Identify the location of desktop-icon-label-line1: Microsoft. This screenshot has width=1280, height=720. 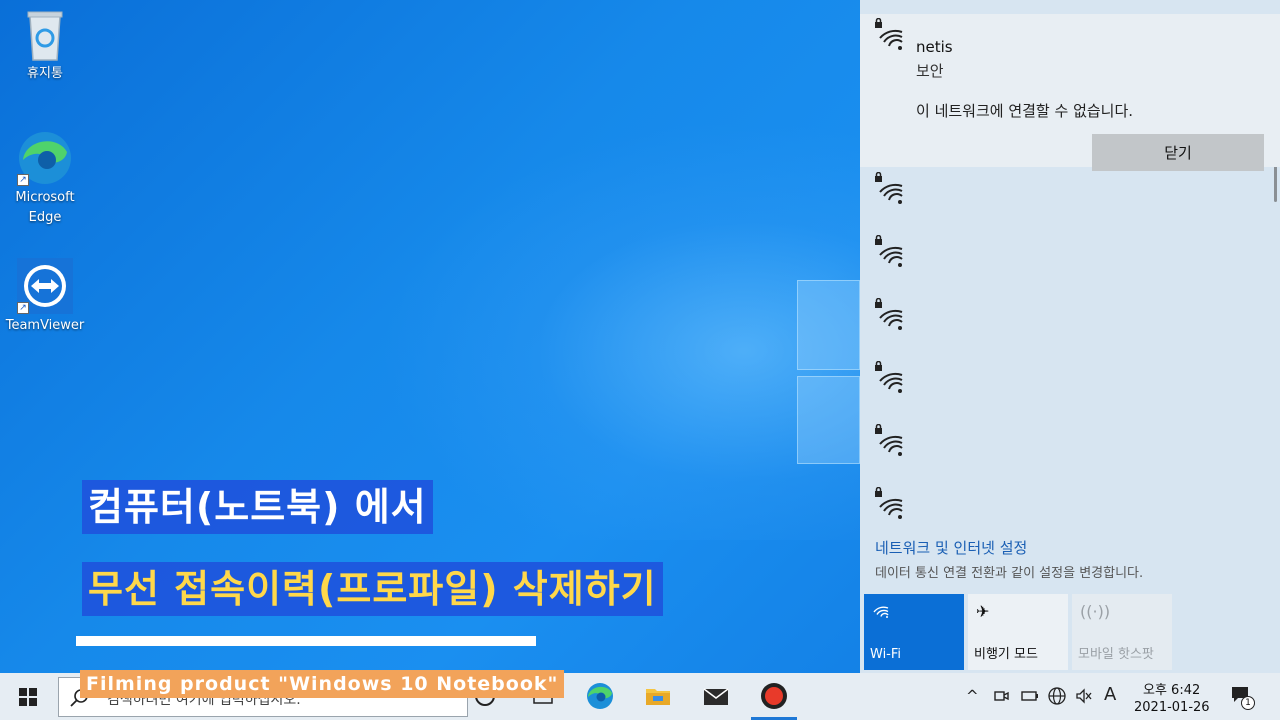
(45, 197).